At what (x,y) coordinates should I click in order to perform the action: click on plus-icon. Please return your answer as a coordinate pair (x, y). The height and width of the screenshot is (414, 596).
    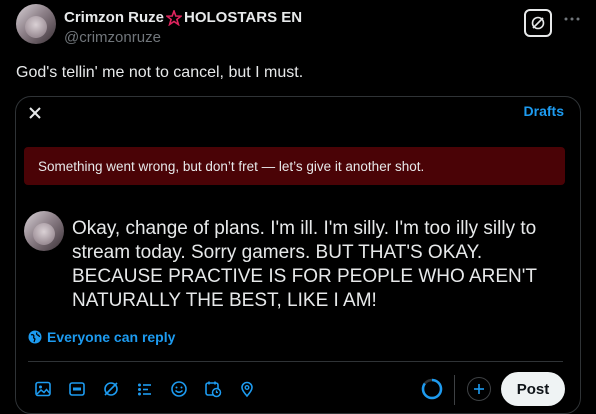
    Looking at the image, I should click on (479, 389).